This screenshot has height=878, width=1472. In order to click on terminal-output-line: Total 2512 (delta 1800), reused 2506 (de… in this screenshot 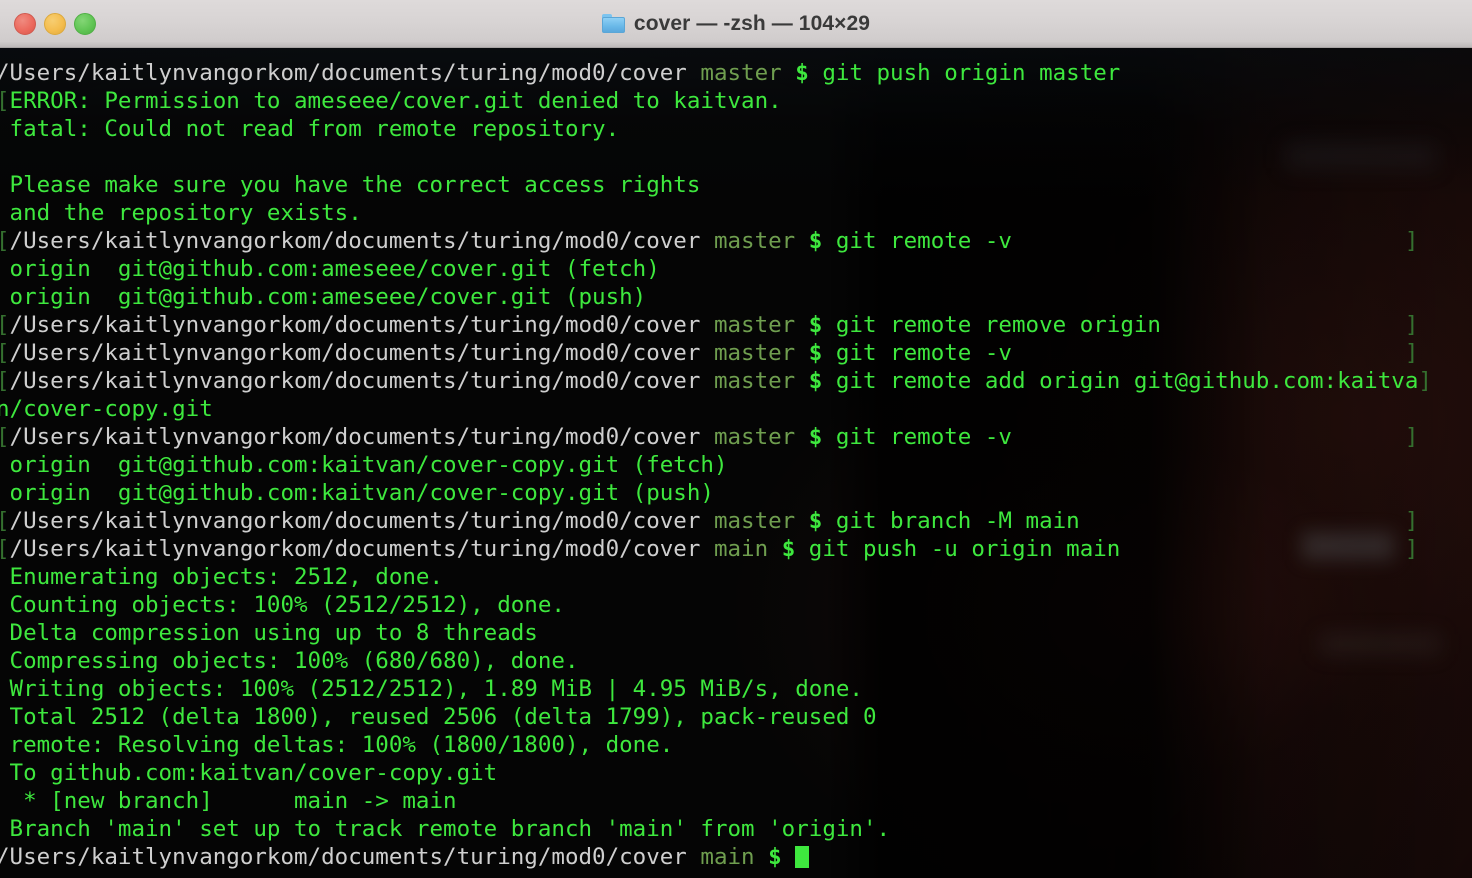, I will do `click(736, 717)`.